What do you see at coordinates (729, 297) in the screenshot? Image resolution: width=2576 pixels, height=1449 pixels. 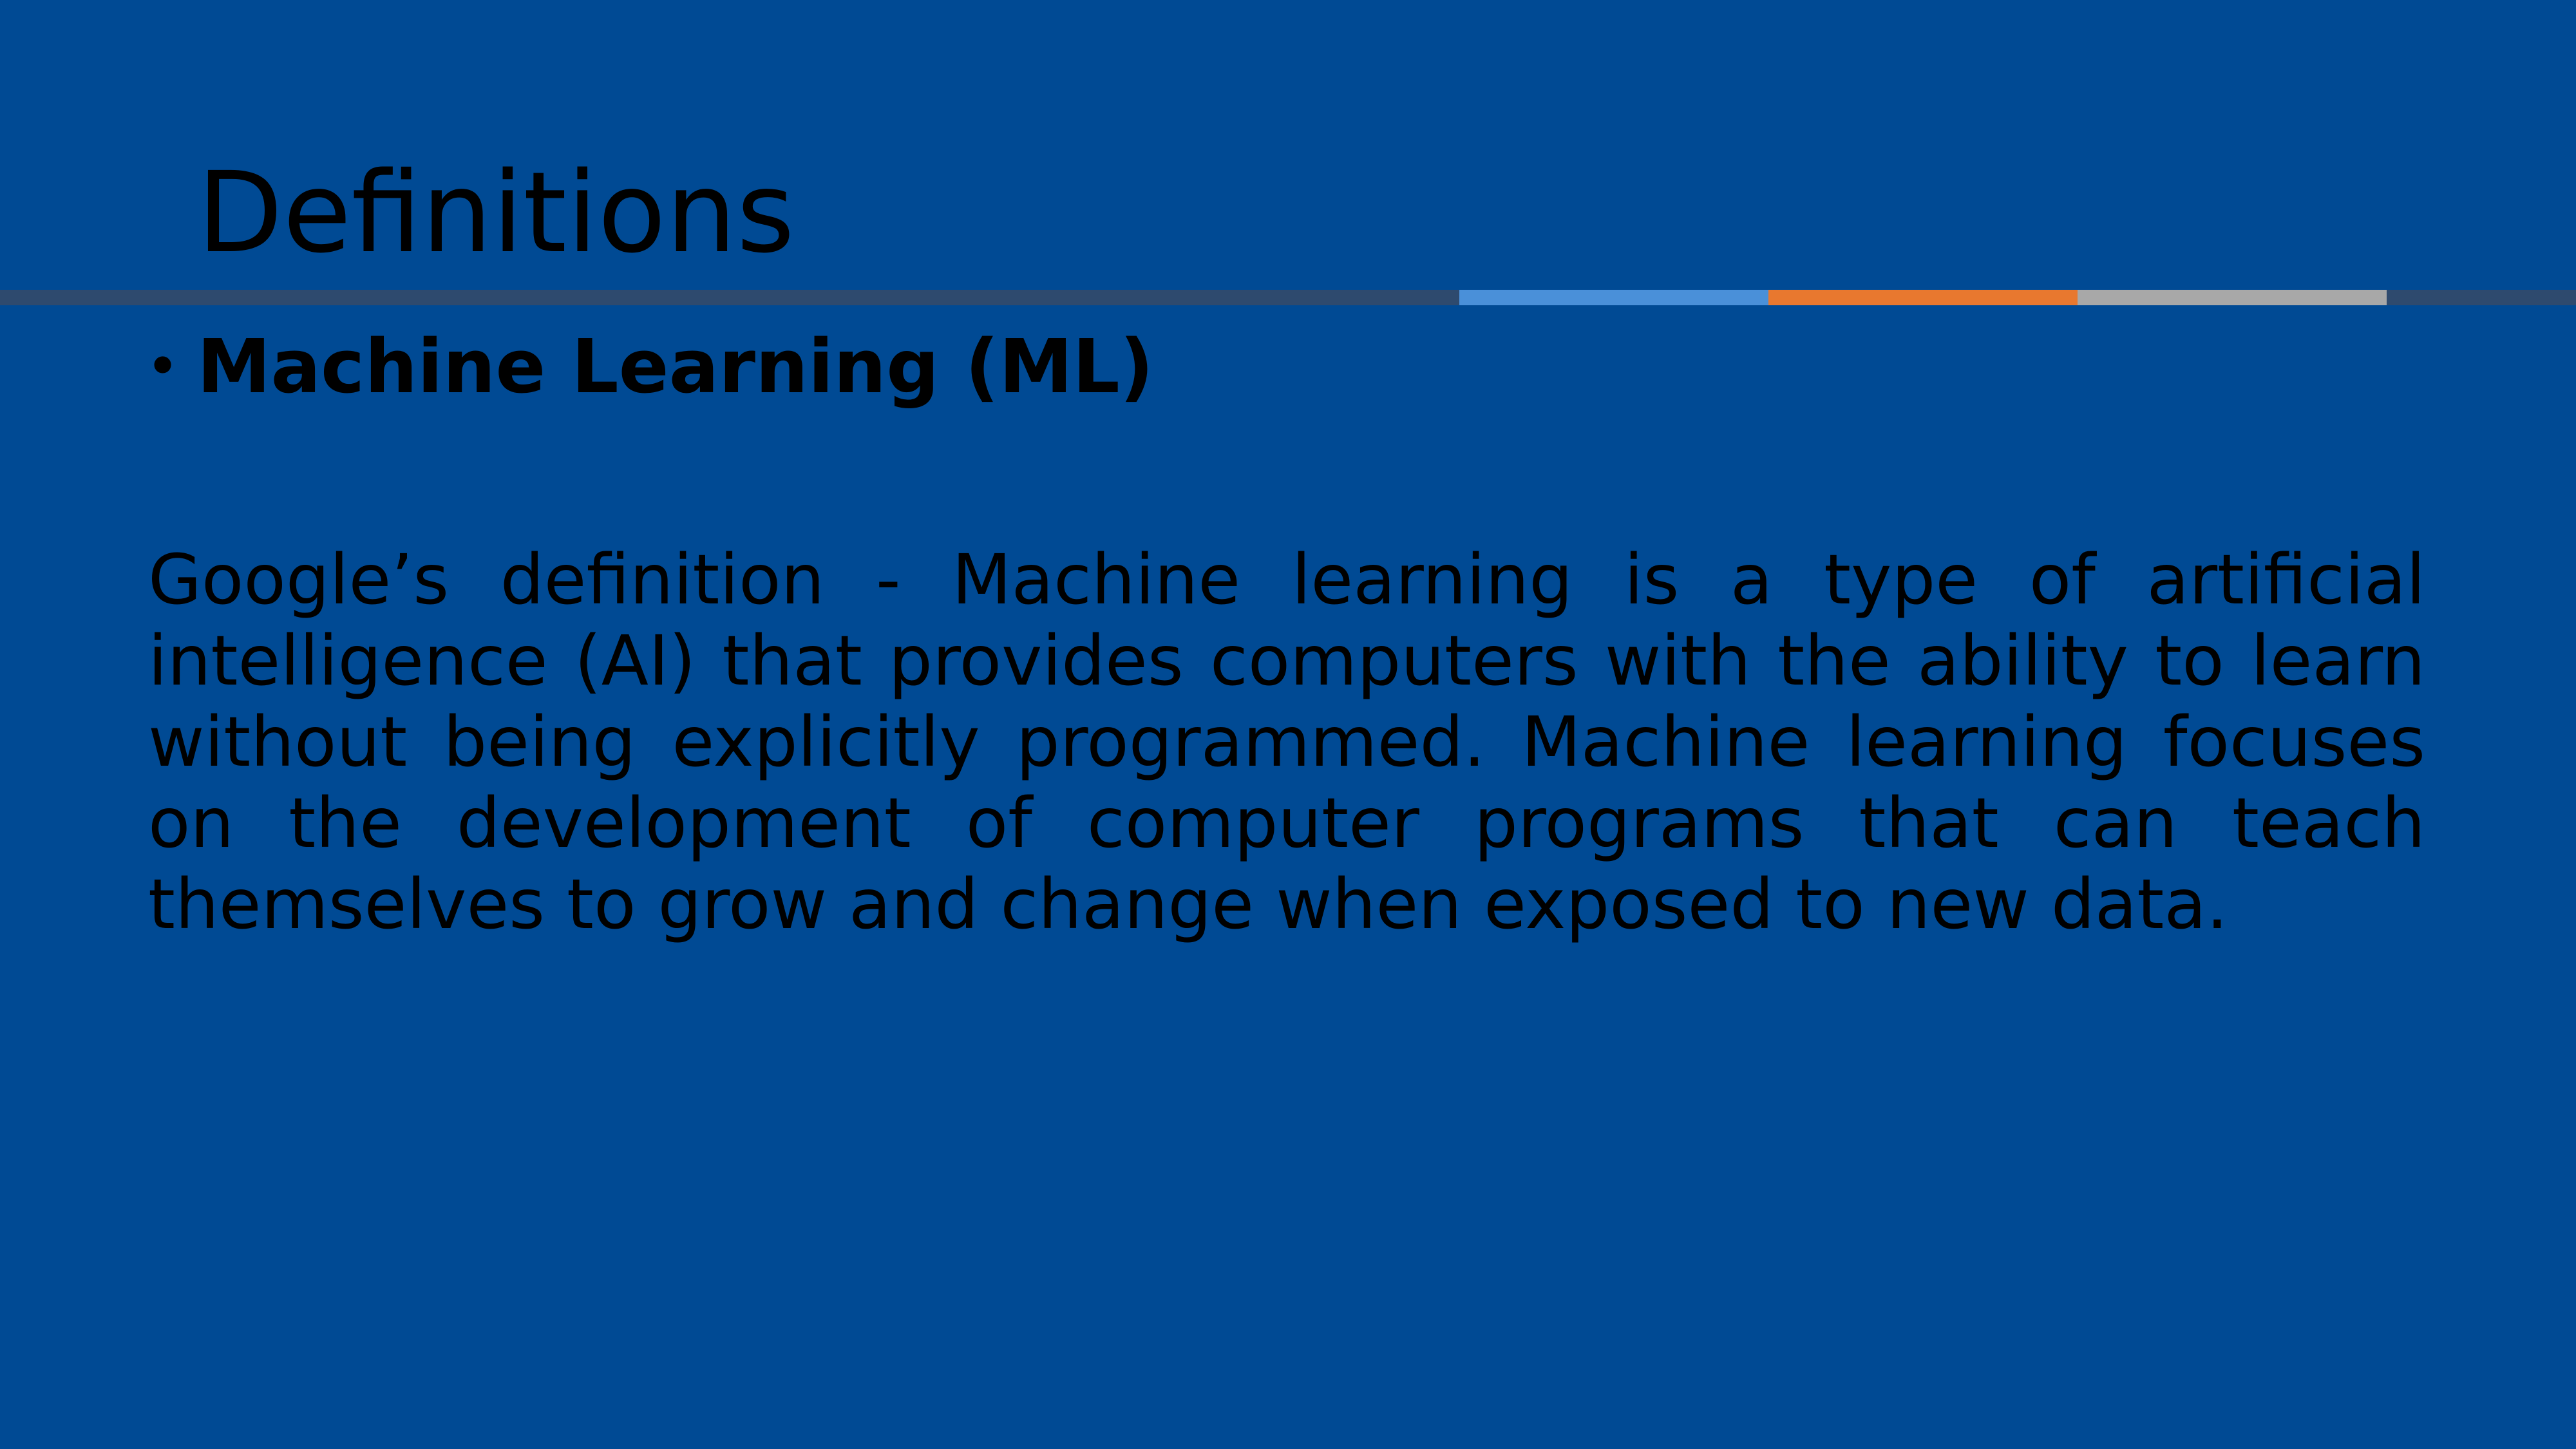 I see `divider-segment-dark` at bounding box center [729, 297].